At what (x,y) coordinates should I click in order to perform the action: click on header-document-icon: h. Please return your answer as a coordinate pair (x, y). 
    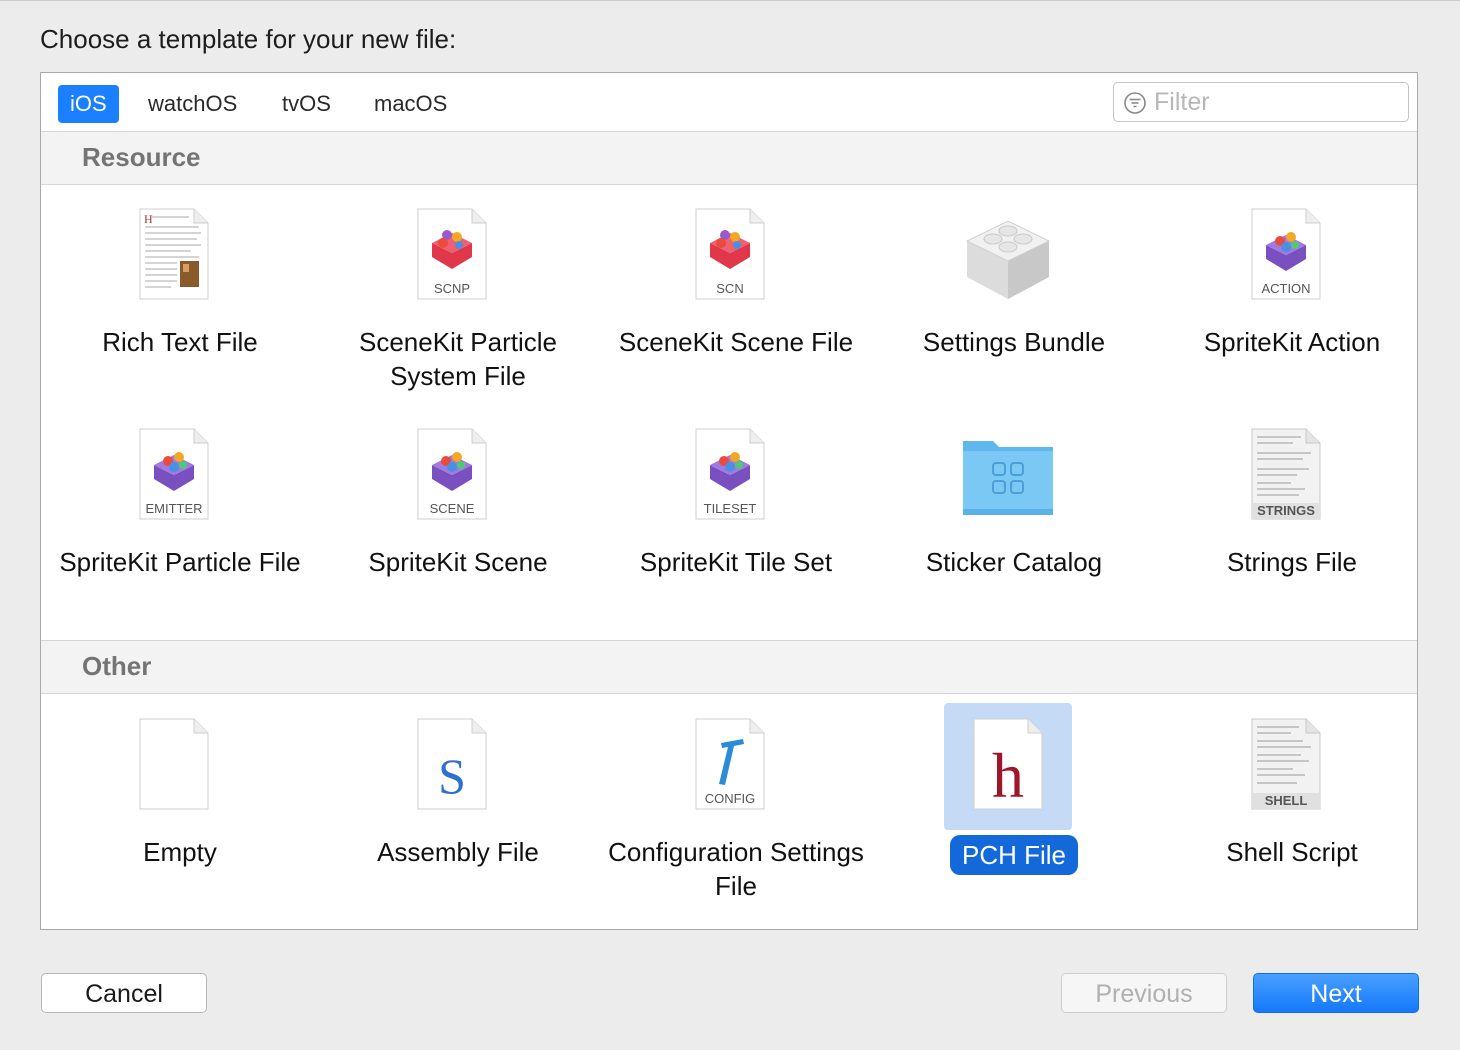
    Looking at the image, I should click on (1008, 764).